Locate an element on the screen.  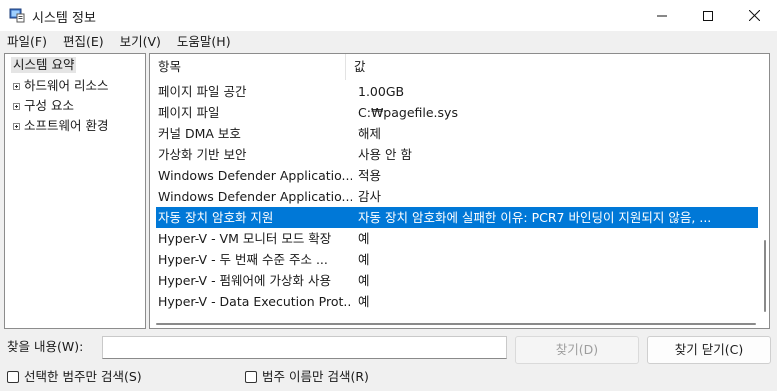
search-category-names-checkbox is located at coordinates (251, 377).